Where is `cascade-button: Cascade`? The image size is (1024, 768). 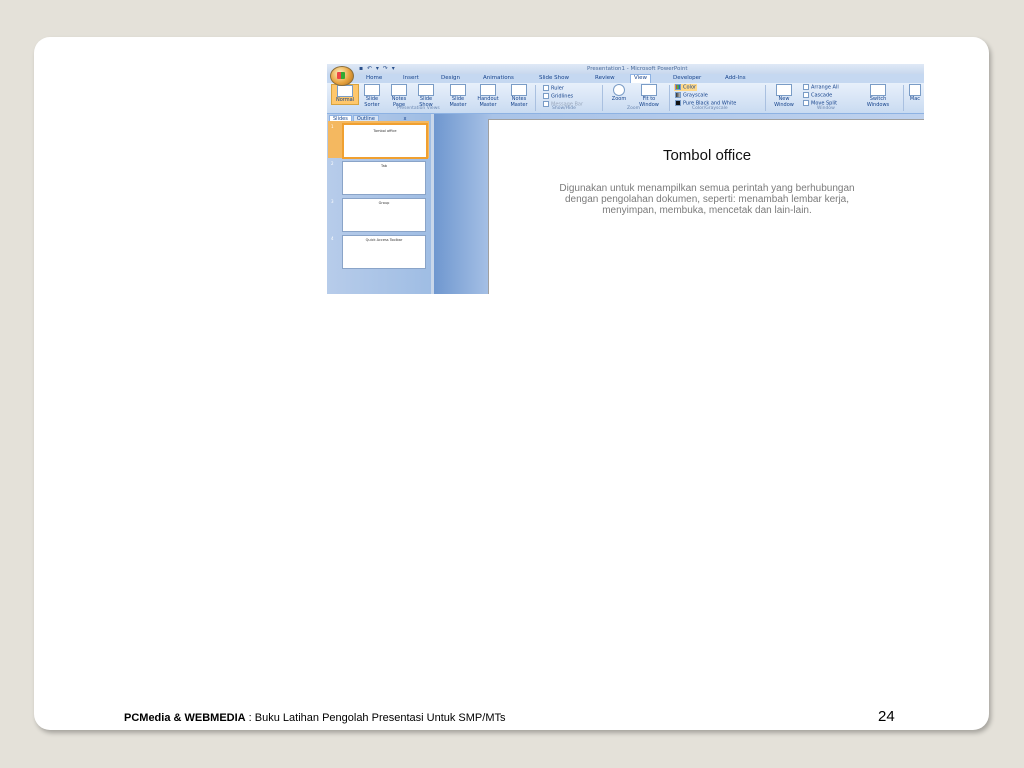
cascade-button: Cascade is located at coordinates (817, 95).